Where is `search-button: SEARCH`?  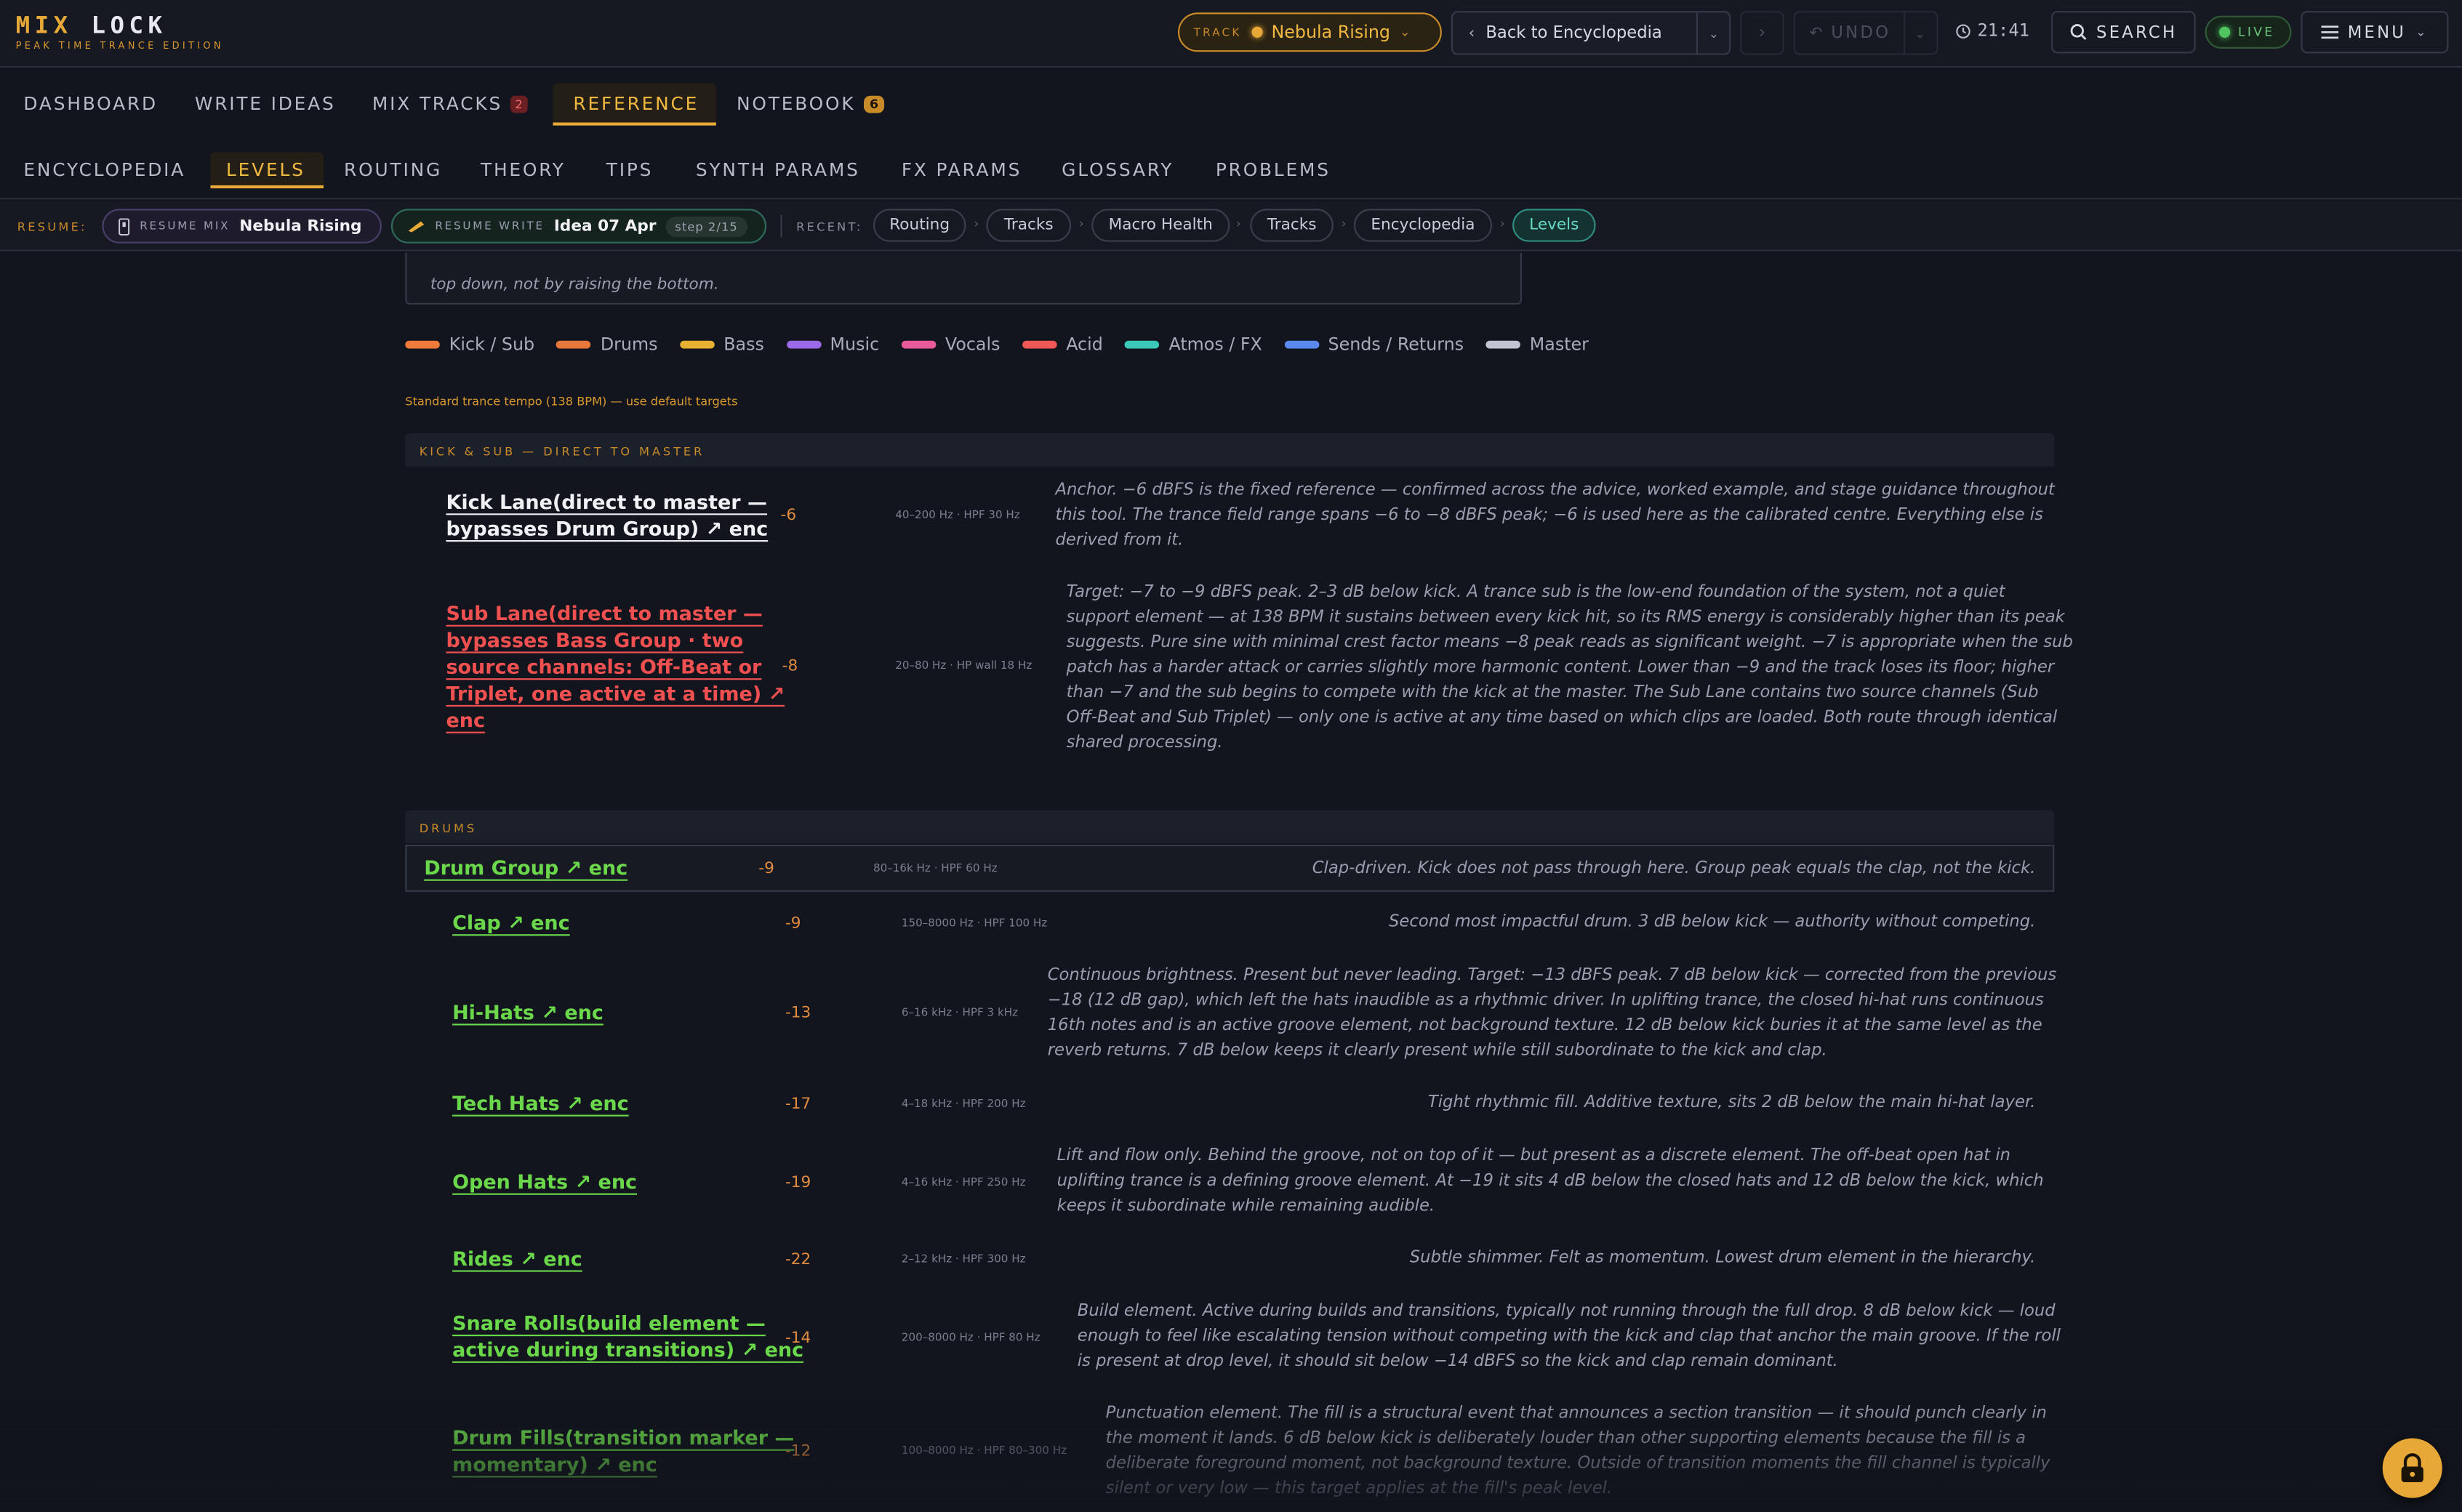 search-button: SEARCH is located at coordinates (2123, 32).